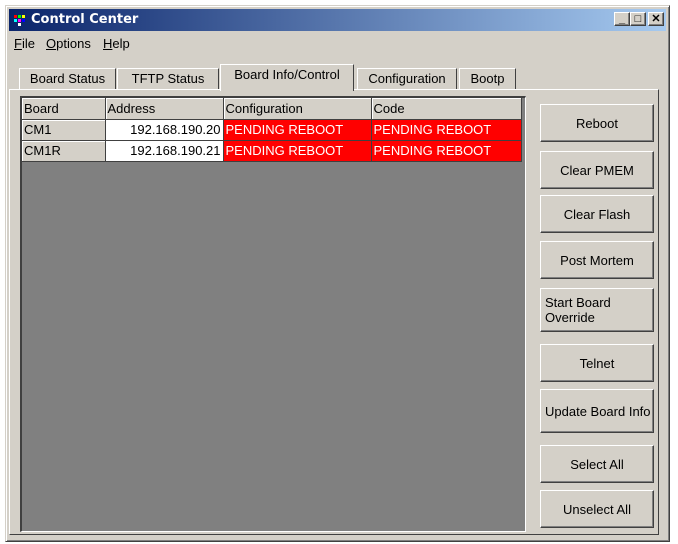 The width and height of the screenshot is (678, 544). I want to click on menu-file-rest: ile, so click(28, 43).